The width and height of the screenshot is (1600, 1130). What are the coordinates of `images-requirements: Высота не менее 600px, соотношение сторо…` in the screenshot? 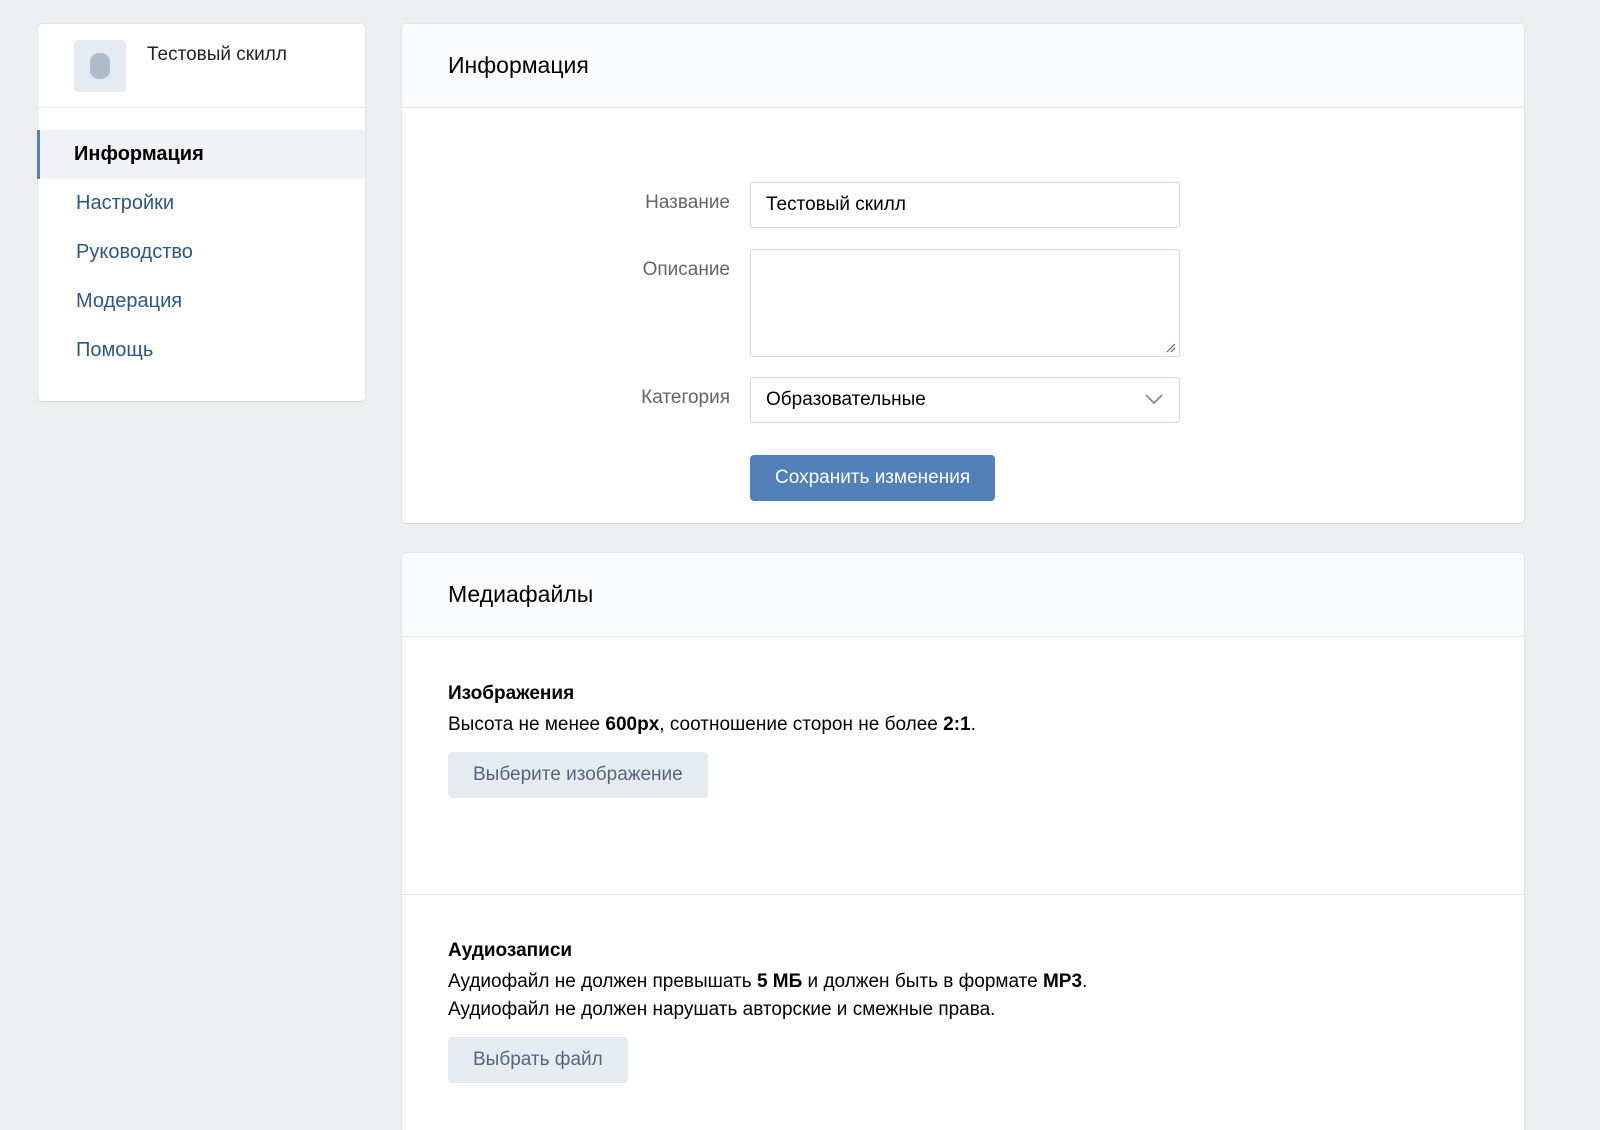 It's located at (712, 724).